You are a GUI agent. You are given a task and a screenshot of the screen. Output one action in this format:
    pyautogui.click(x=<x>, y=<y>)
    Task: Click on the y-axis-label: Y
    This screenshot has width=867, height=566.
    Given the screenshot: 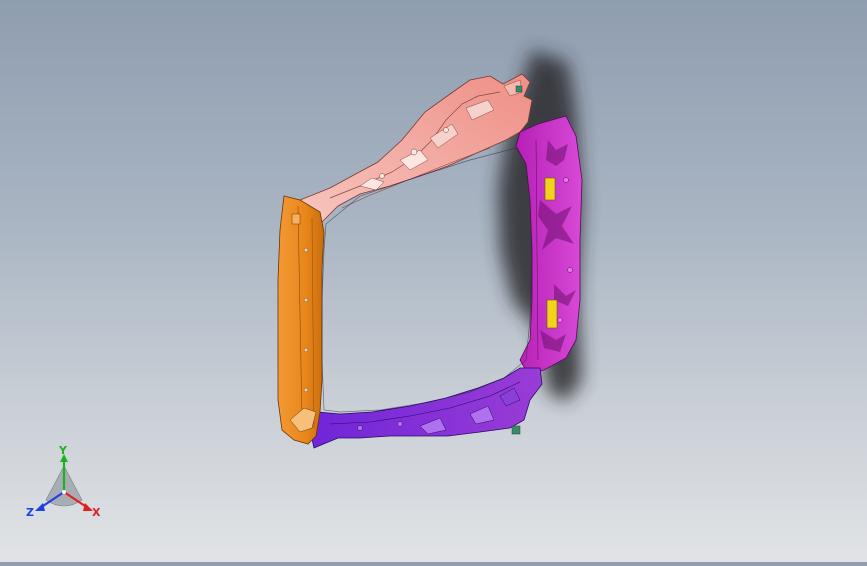 What is the action you would take?
    pyautogui.click(x=63, y=451)
    